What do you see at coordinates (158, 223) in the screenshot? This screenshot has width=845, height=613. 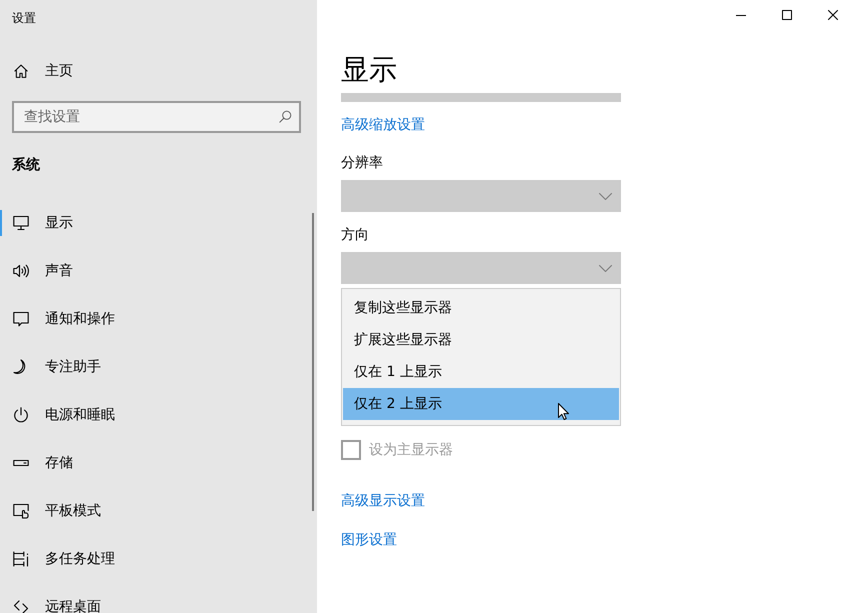 I see `sidebar-item: 显示` at bounding box center [158, 223].